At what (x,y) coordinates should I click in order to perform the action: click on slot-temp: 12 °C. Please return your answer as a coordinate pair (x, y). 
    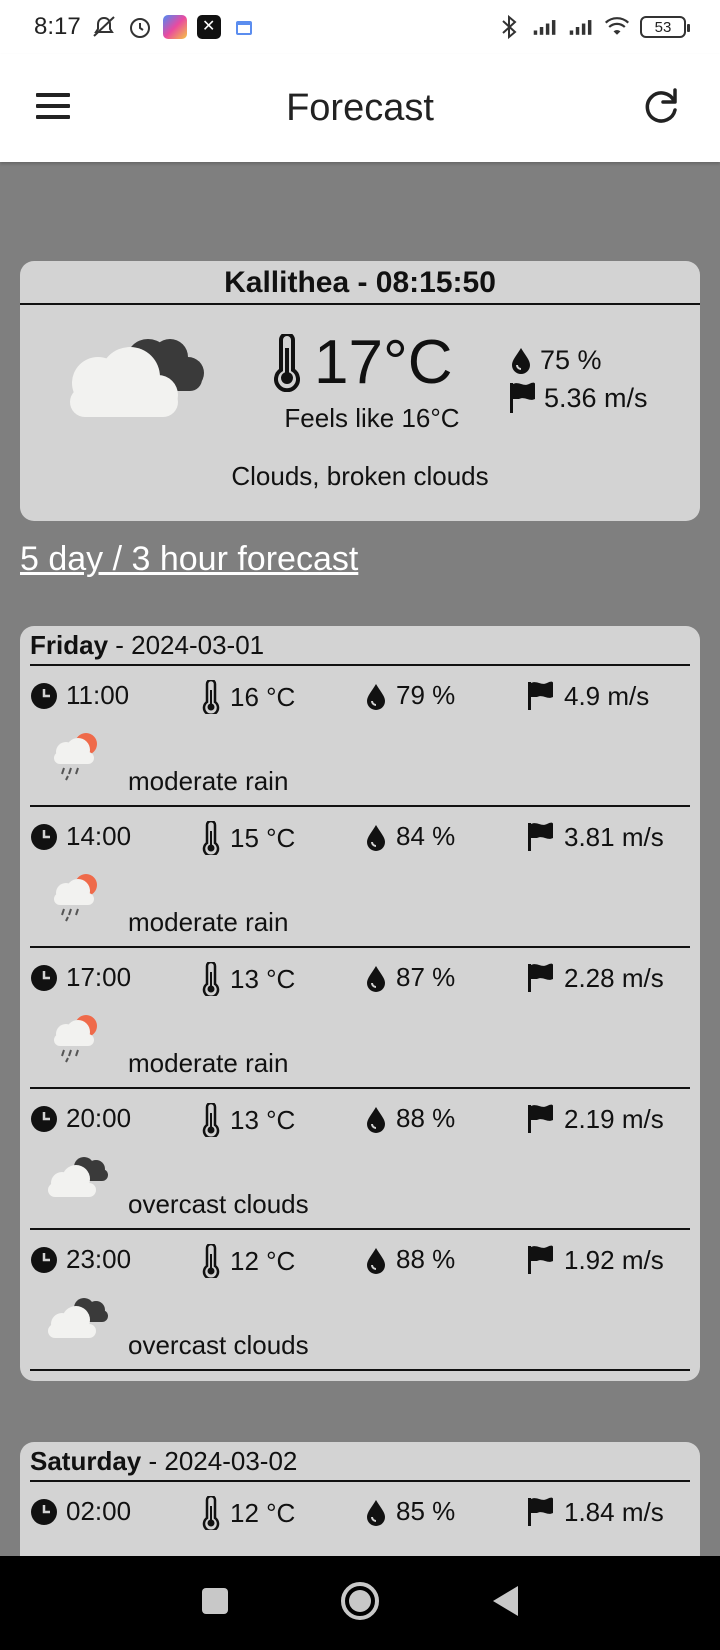
    Looking at the image, I should click on (263, 1260).